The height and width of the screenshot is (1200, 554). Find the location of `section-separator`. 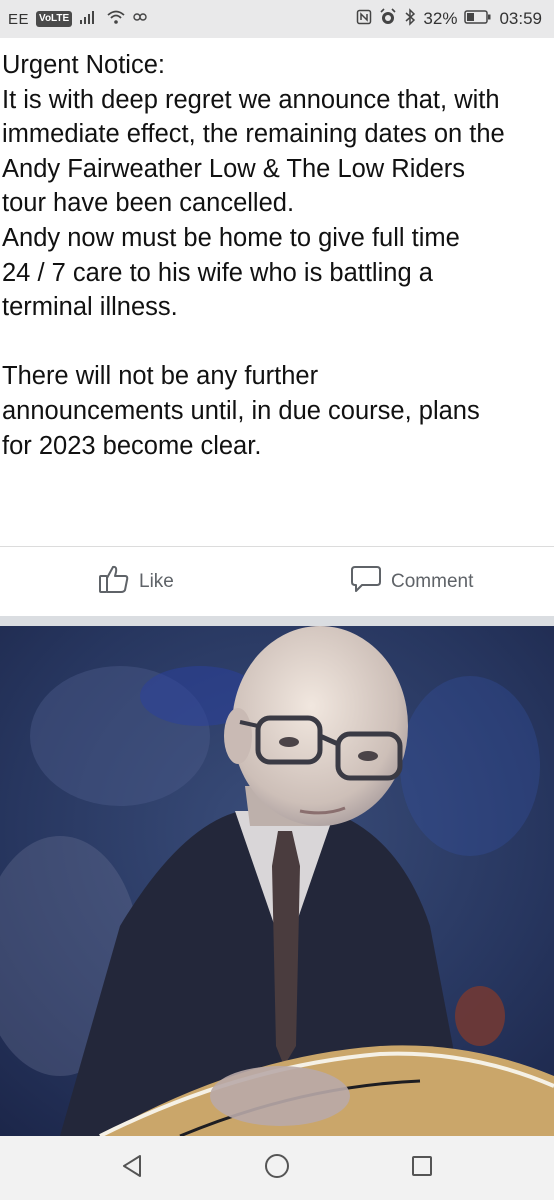

section-separator is located at coordinates (277, 621).